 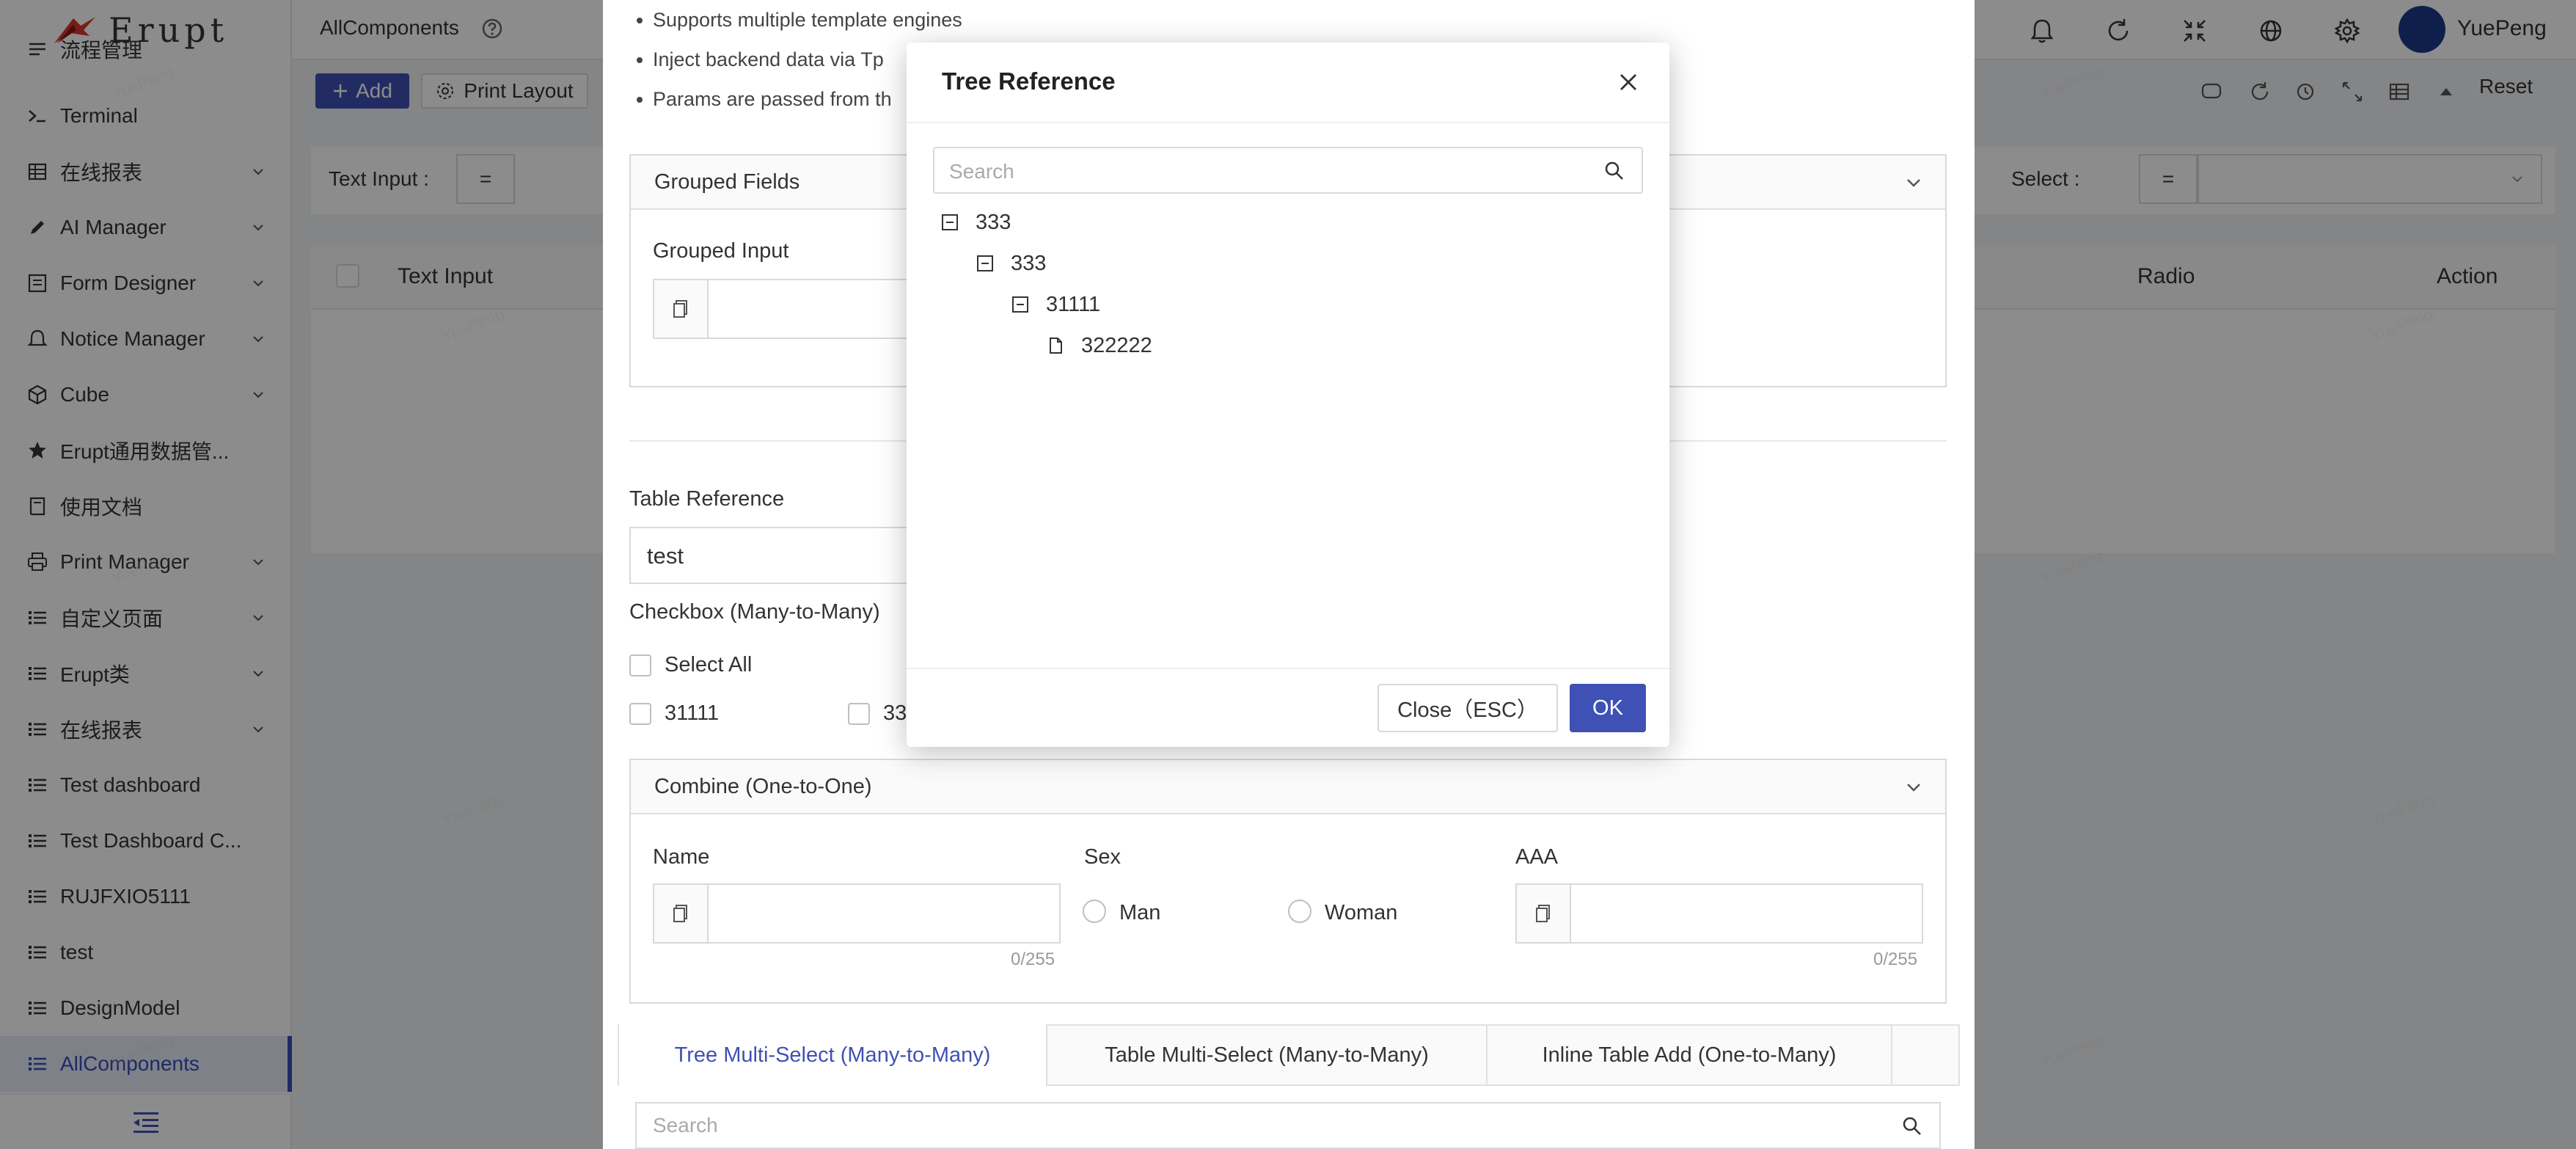 I want to click on sex-label: Sex, so click(x=1102, y=857).